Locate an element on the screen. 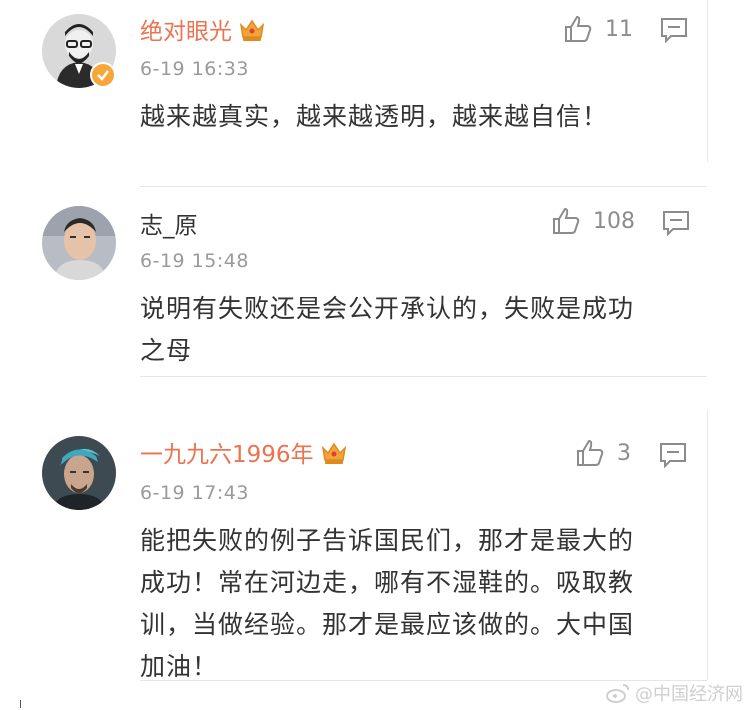 Image resolution: width=751 pixels, height=710 pixels. comment-text-line: 说明有失败还是会公开承认的，失败是成功 is located at coordinates (387, 308).